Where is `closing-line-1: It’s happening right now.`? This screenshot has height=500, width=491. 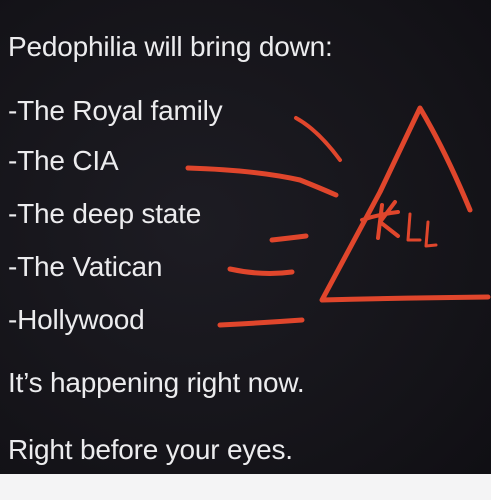 closing-line-1: It’s happening right now. is located at coordinates (156, 382).